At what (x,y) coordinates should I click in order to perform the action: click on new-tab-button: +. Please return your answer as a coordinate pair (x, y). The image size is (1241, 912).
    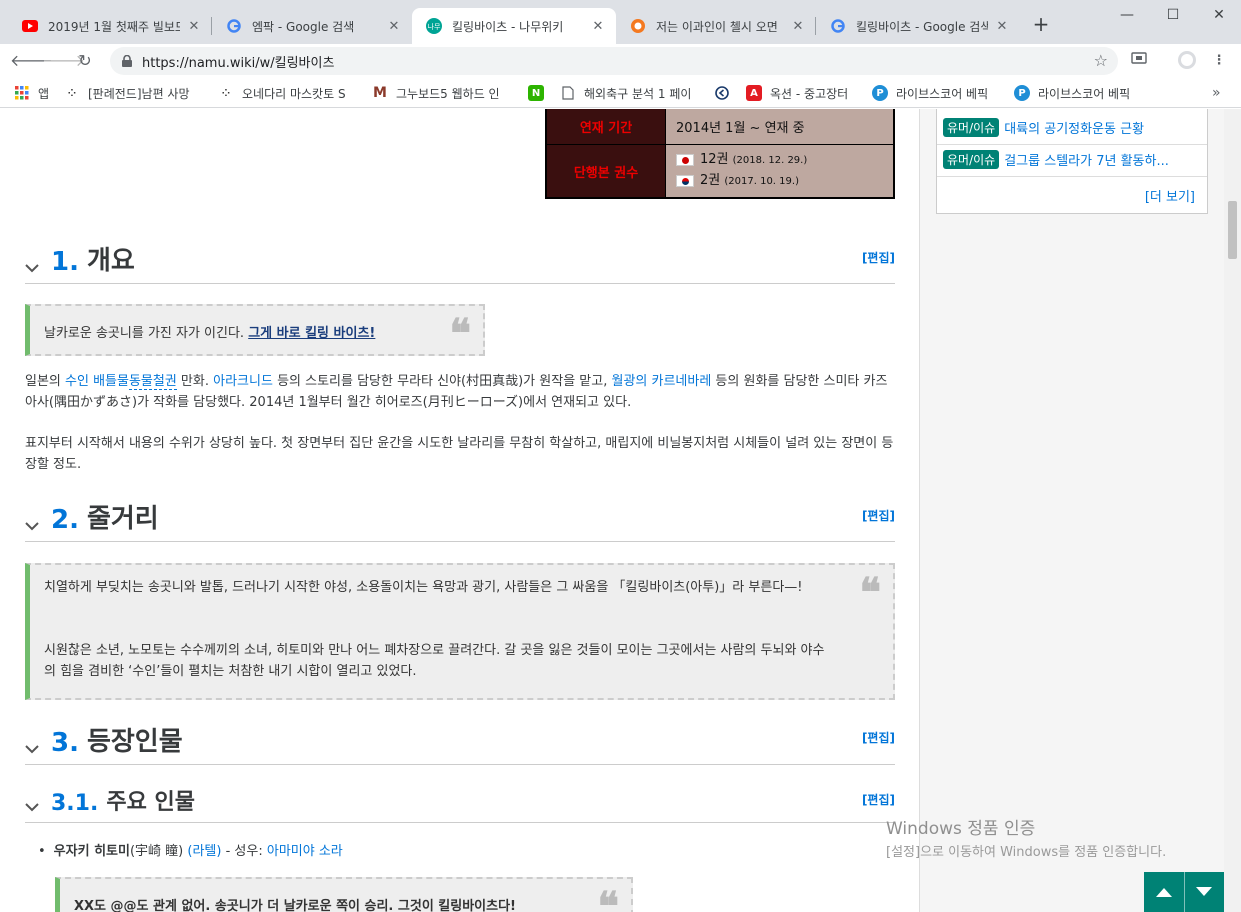
    Looking at the image, I should click on (1041, 25).